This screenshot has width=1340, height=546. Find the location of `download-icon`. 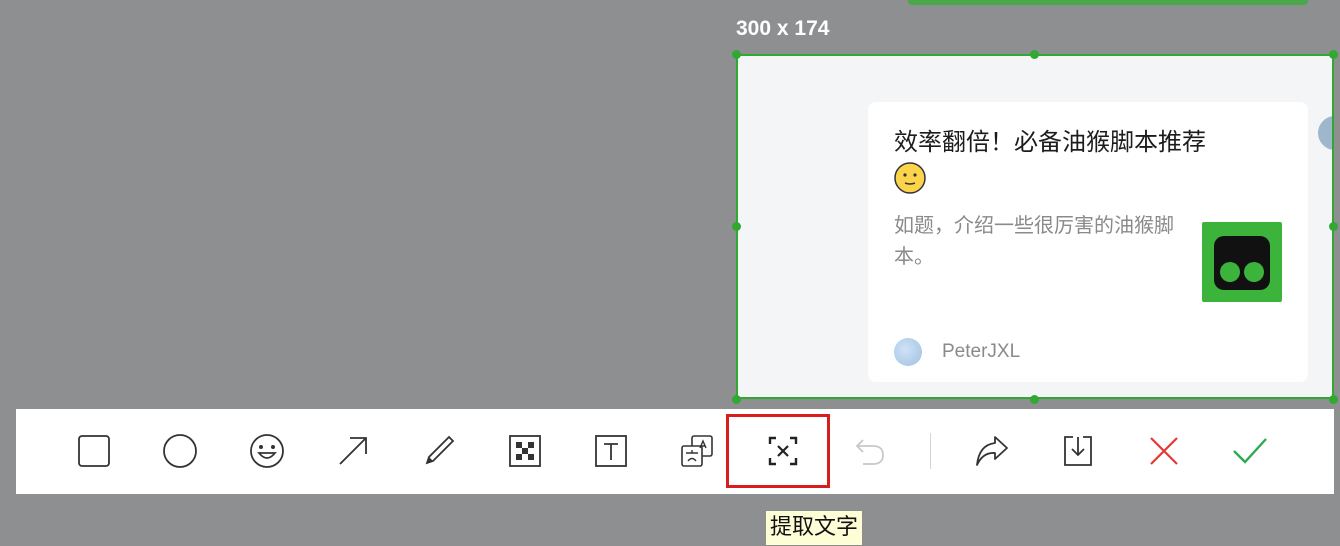

download-icon is located at coordinates (1078, 451).